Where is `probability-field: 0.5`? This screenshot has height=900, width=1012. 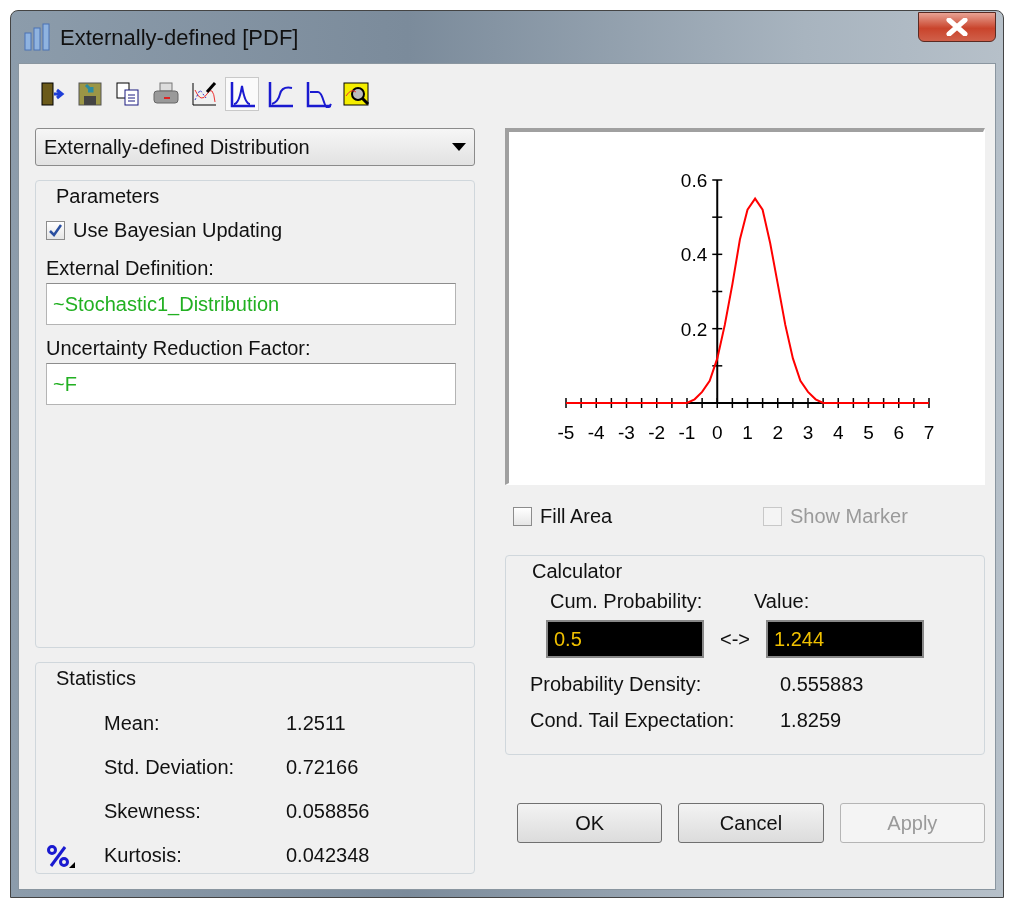 probability-field: 0.5 is located at coordinates (625, 639).